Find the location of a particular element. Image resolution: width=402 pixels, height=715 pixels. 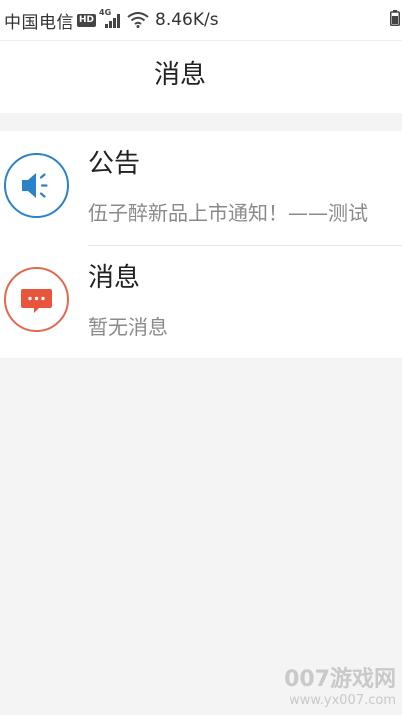

announcement-preview: 伍子醉新品上市通知！——测试 is located at coordinates (228, 213).